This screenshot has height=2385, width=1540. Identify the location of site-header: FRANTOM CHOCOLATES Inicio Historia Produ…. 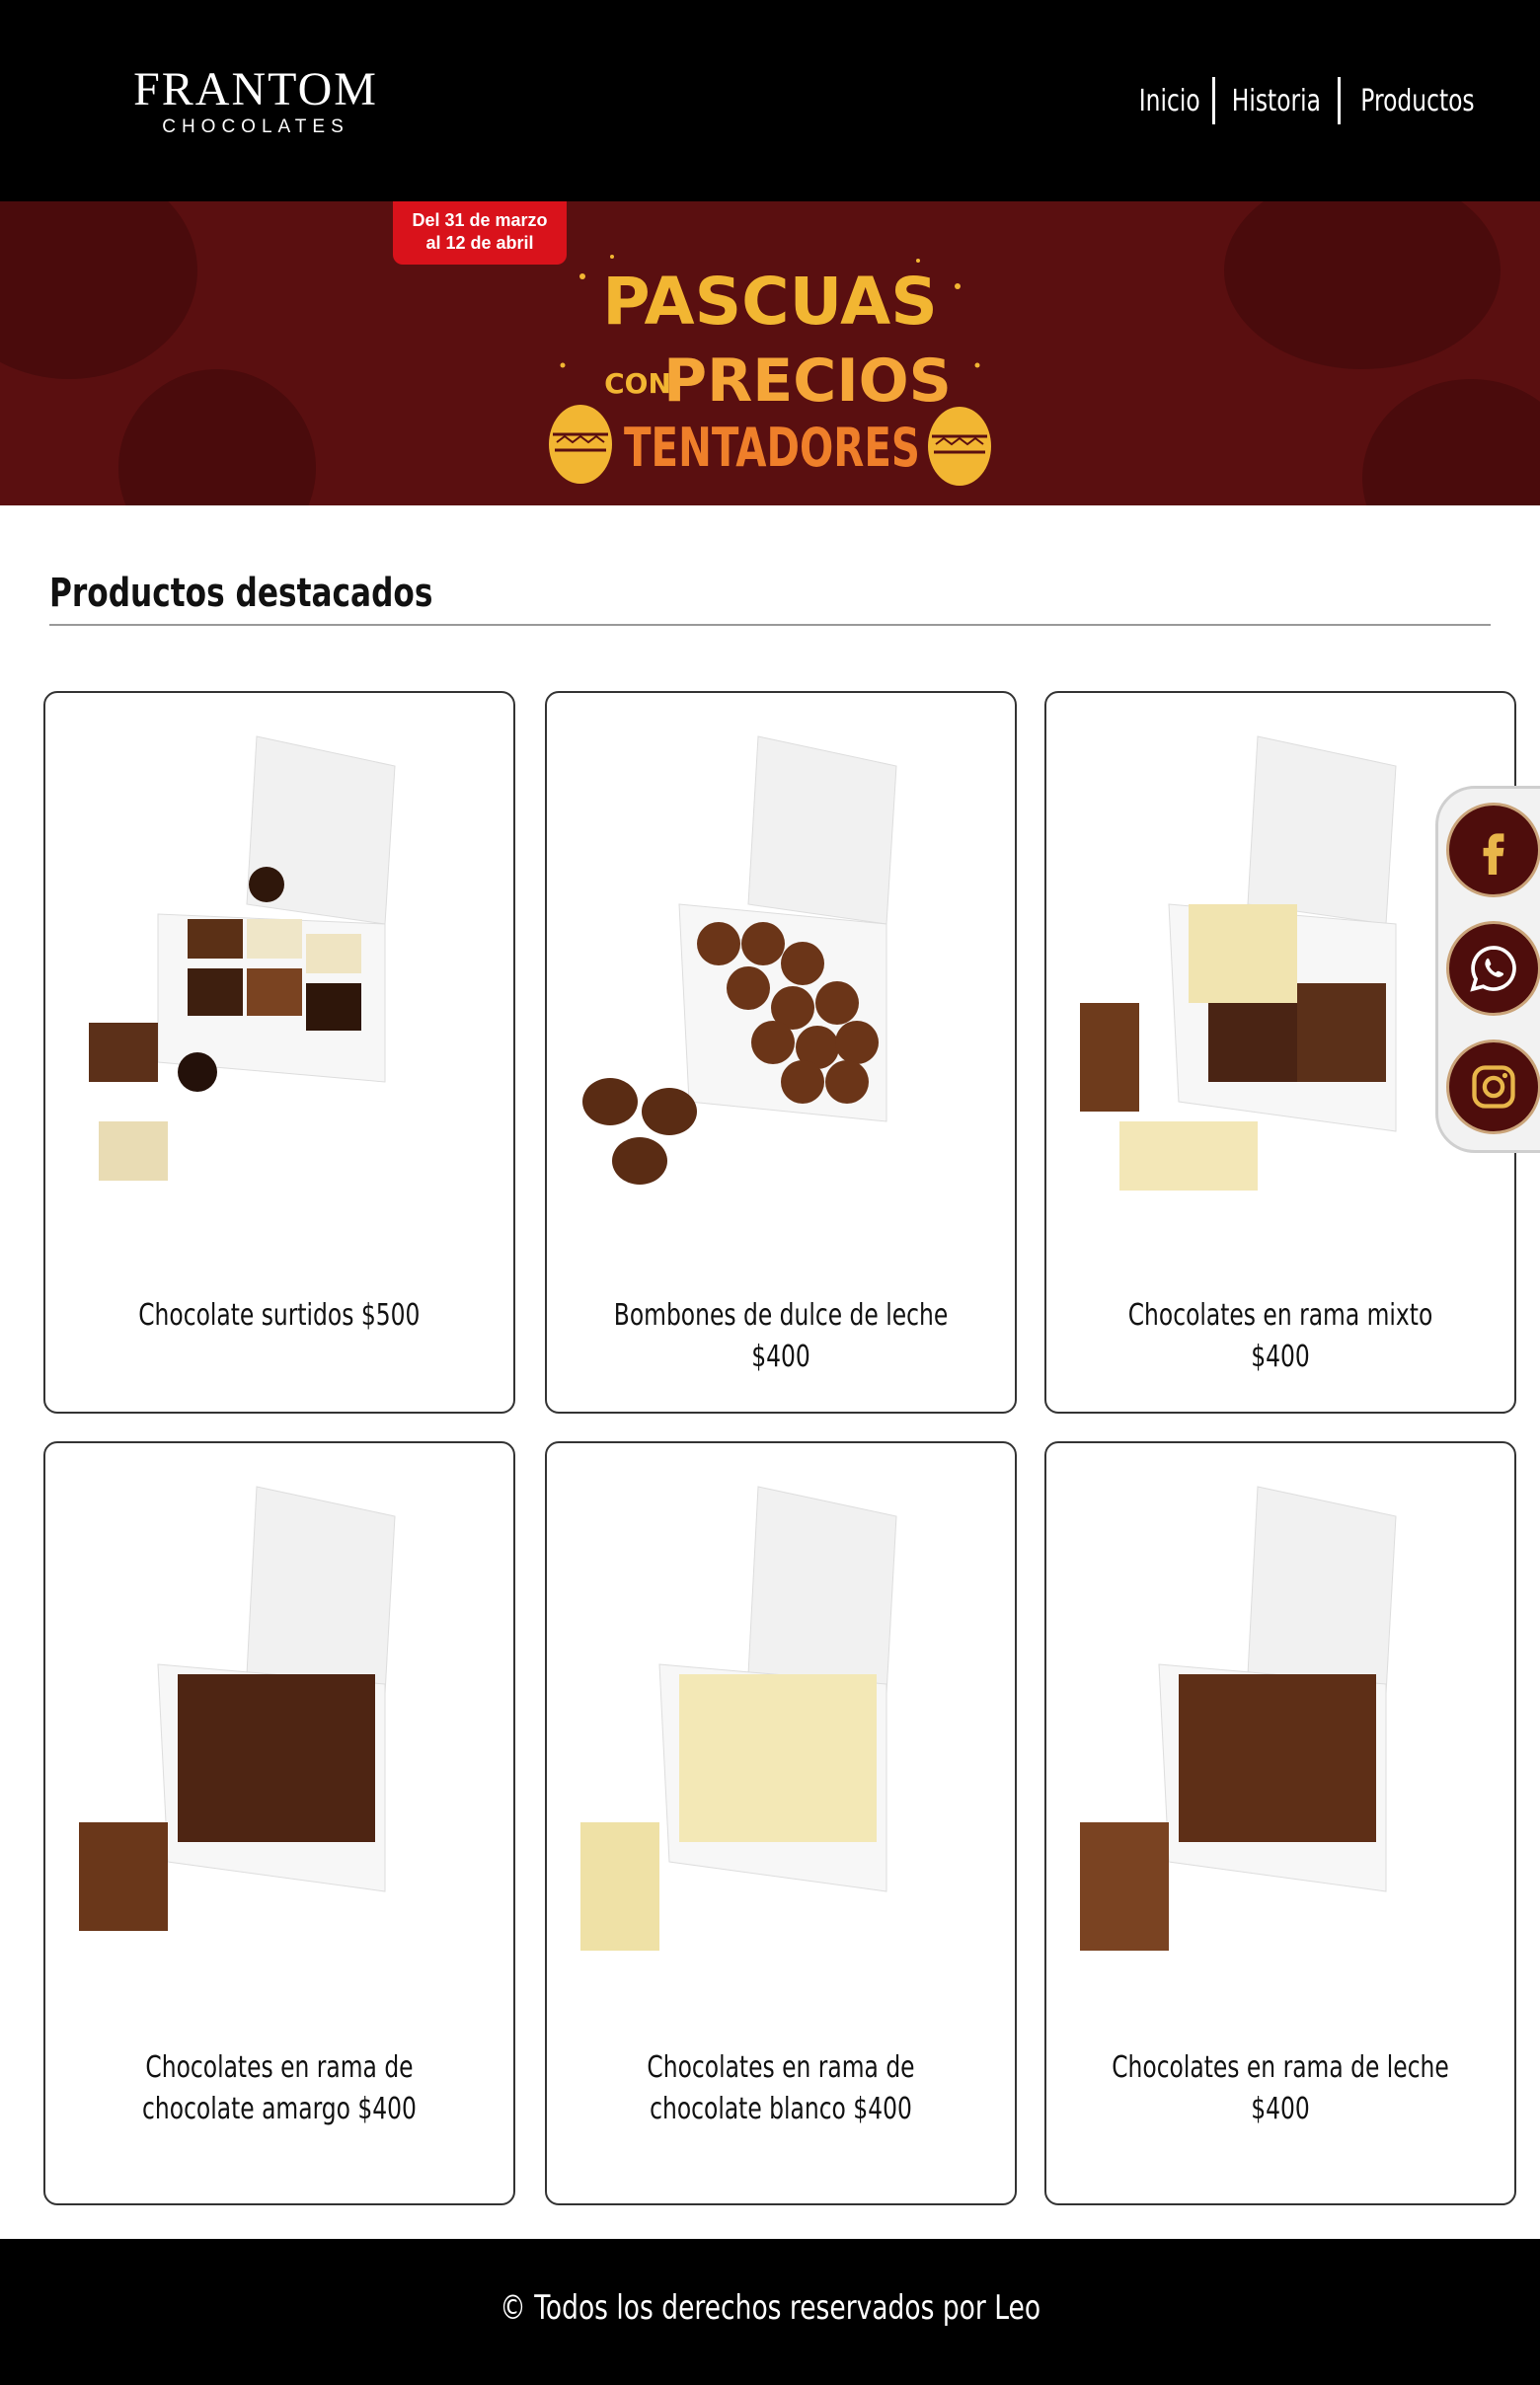
(770, 101).